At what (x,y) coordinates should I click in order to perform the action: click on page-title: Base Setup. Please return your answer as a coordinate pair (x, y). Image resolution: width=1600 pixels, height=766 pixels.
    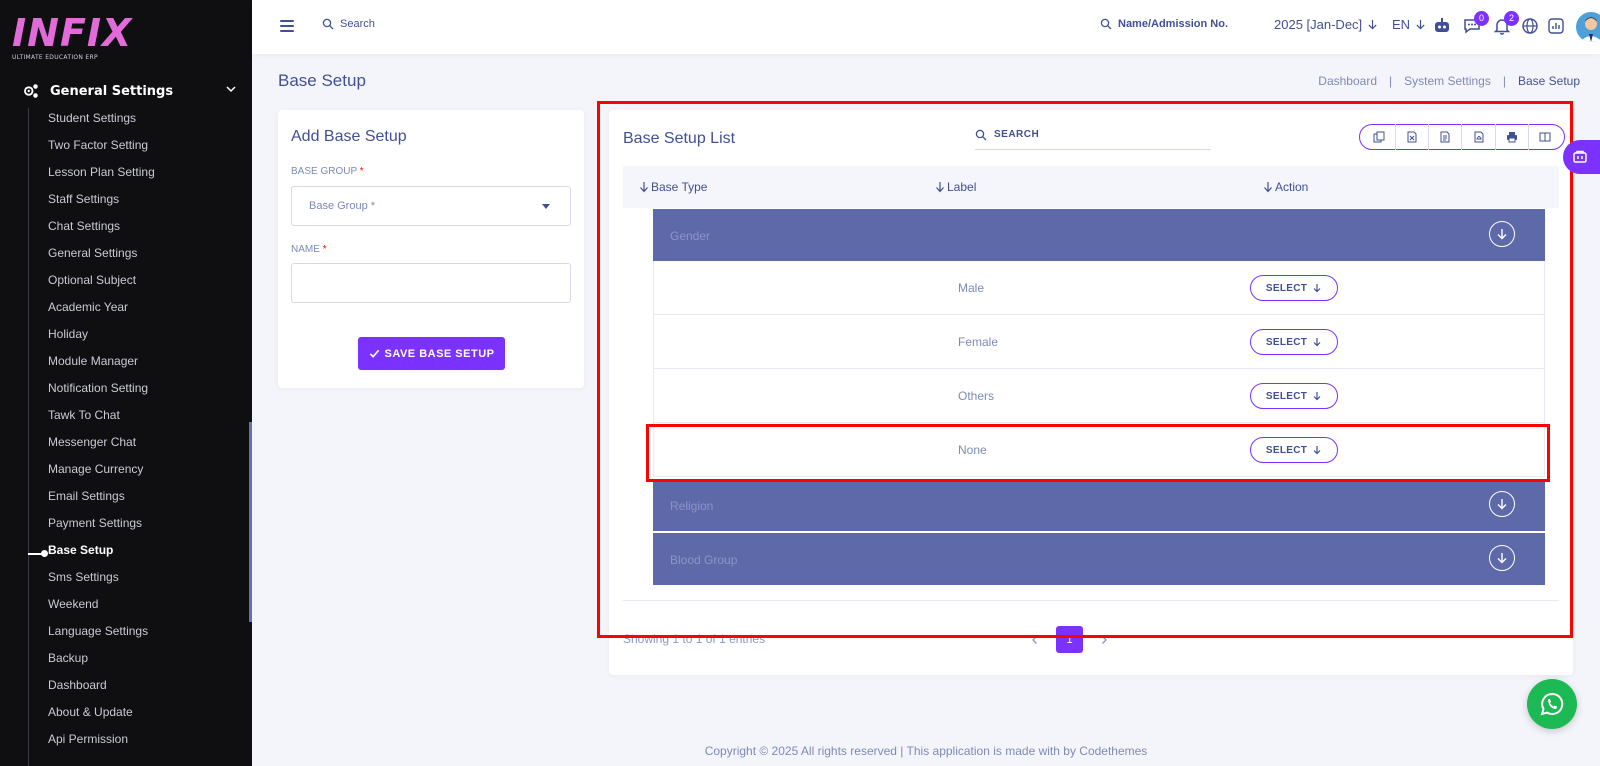
    Looking at the image, I should click on (322, 80).